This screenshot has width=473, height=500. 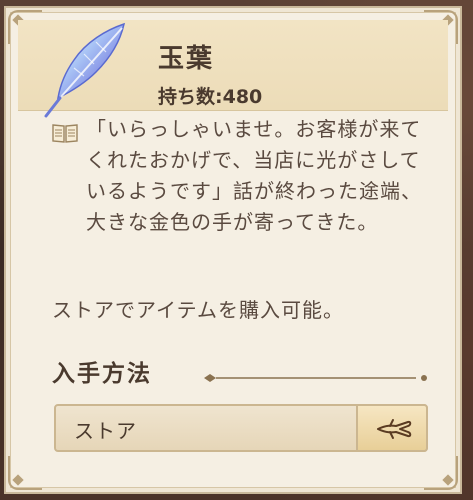 I want to click on source-label: ストア, so click(x=105, y=431).